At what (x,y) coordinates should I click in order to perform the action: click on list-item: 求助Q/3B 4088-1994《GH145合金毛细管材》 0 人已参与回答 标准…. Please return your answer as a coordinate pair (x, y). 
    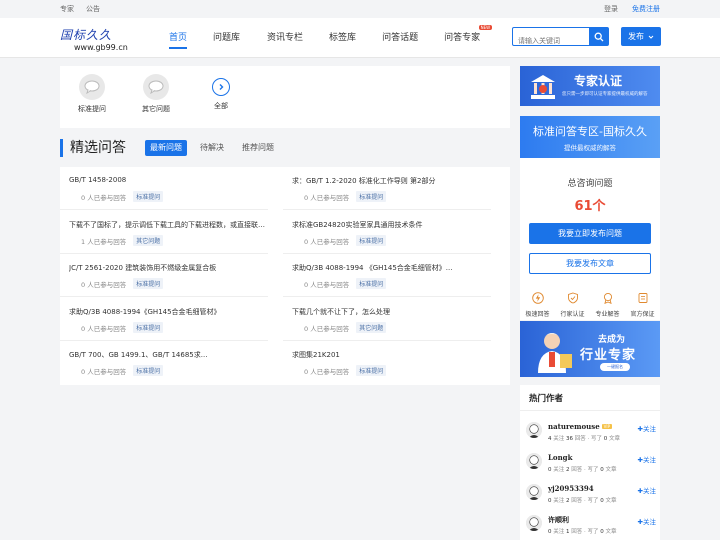
    Looking at the image, I should click on (164, 319).